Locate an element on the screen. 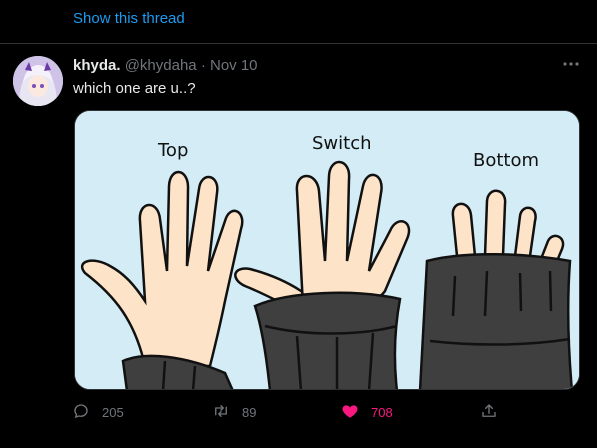 The height and width of the screenshot is (448, 597). avatar is located at coordinates (38, 81).